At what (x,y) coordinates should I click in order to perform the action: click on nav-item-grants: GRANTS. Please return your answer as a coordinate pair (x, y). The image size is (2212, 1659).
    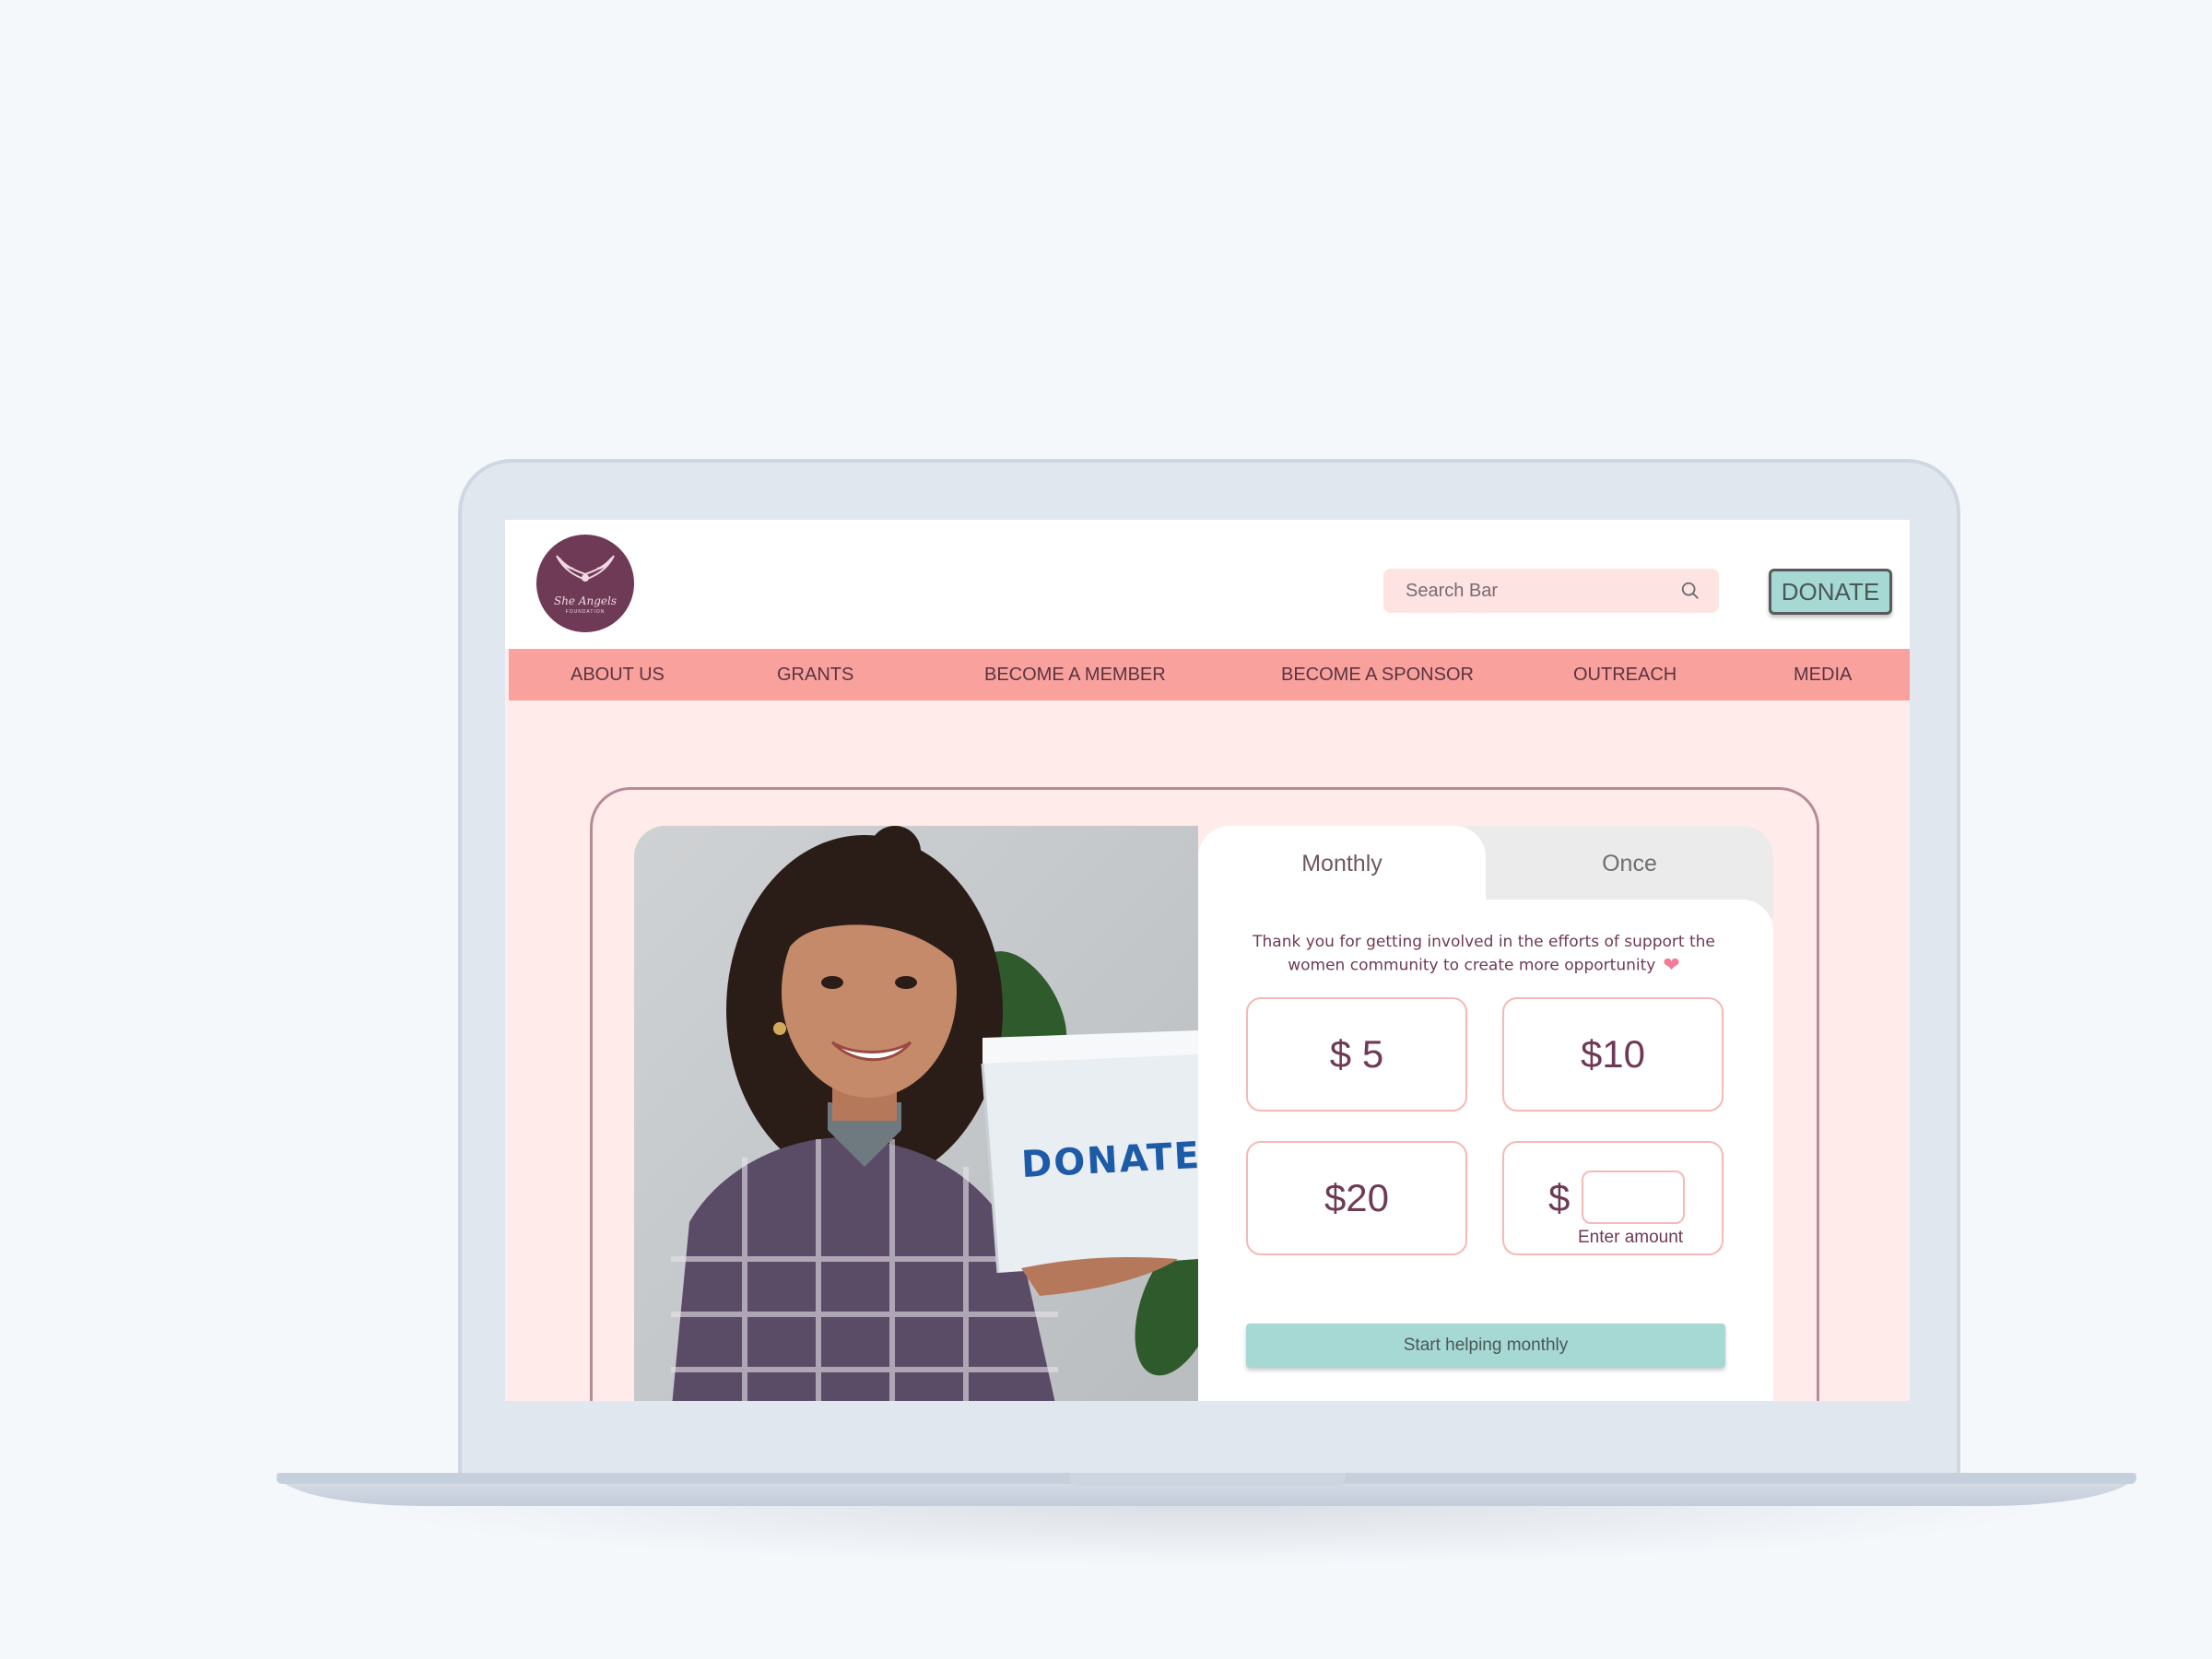
    Looking at the image, I should click on (815, 674).